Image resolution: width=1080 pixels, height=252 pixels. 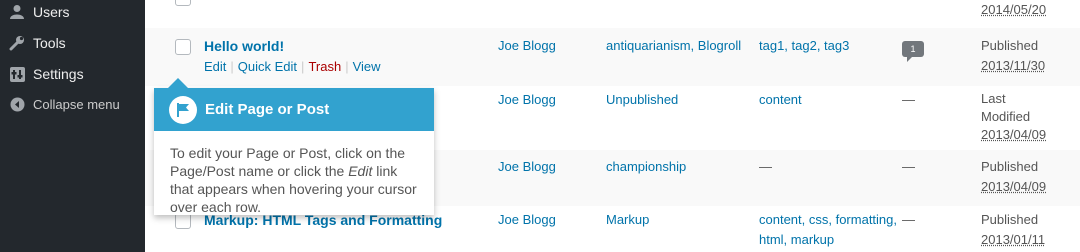 I want to click on sidebar-item-tools: Tools, so click(x=72, y=43).